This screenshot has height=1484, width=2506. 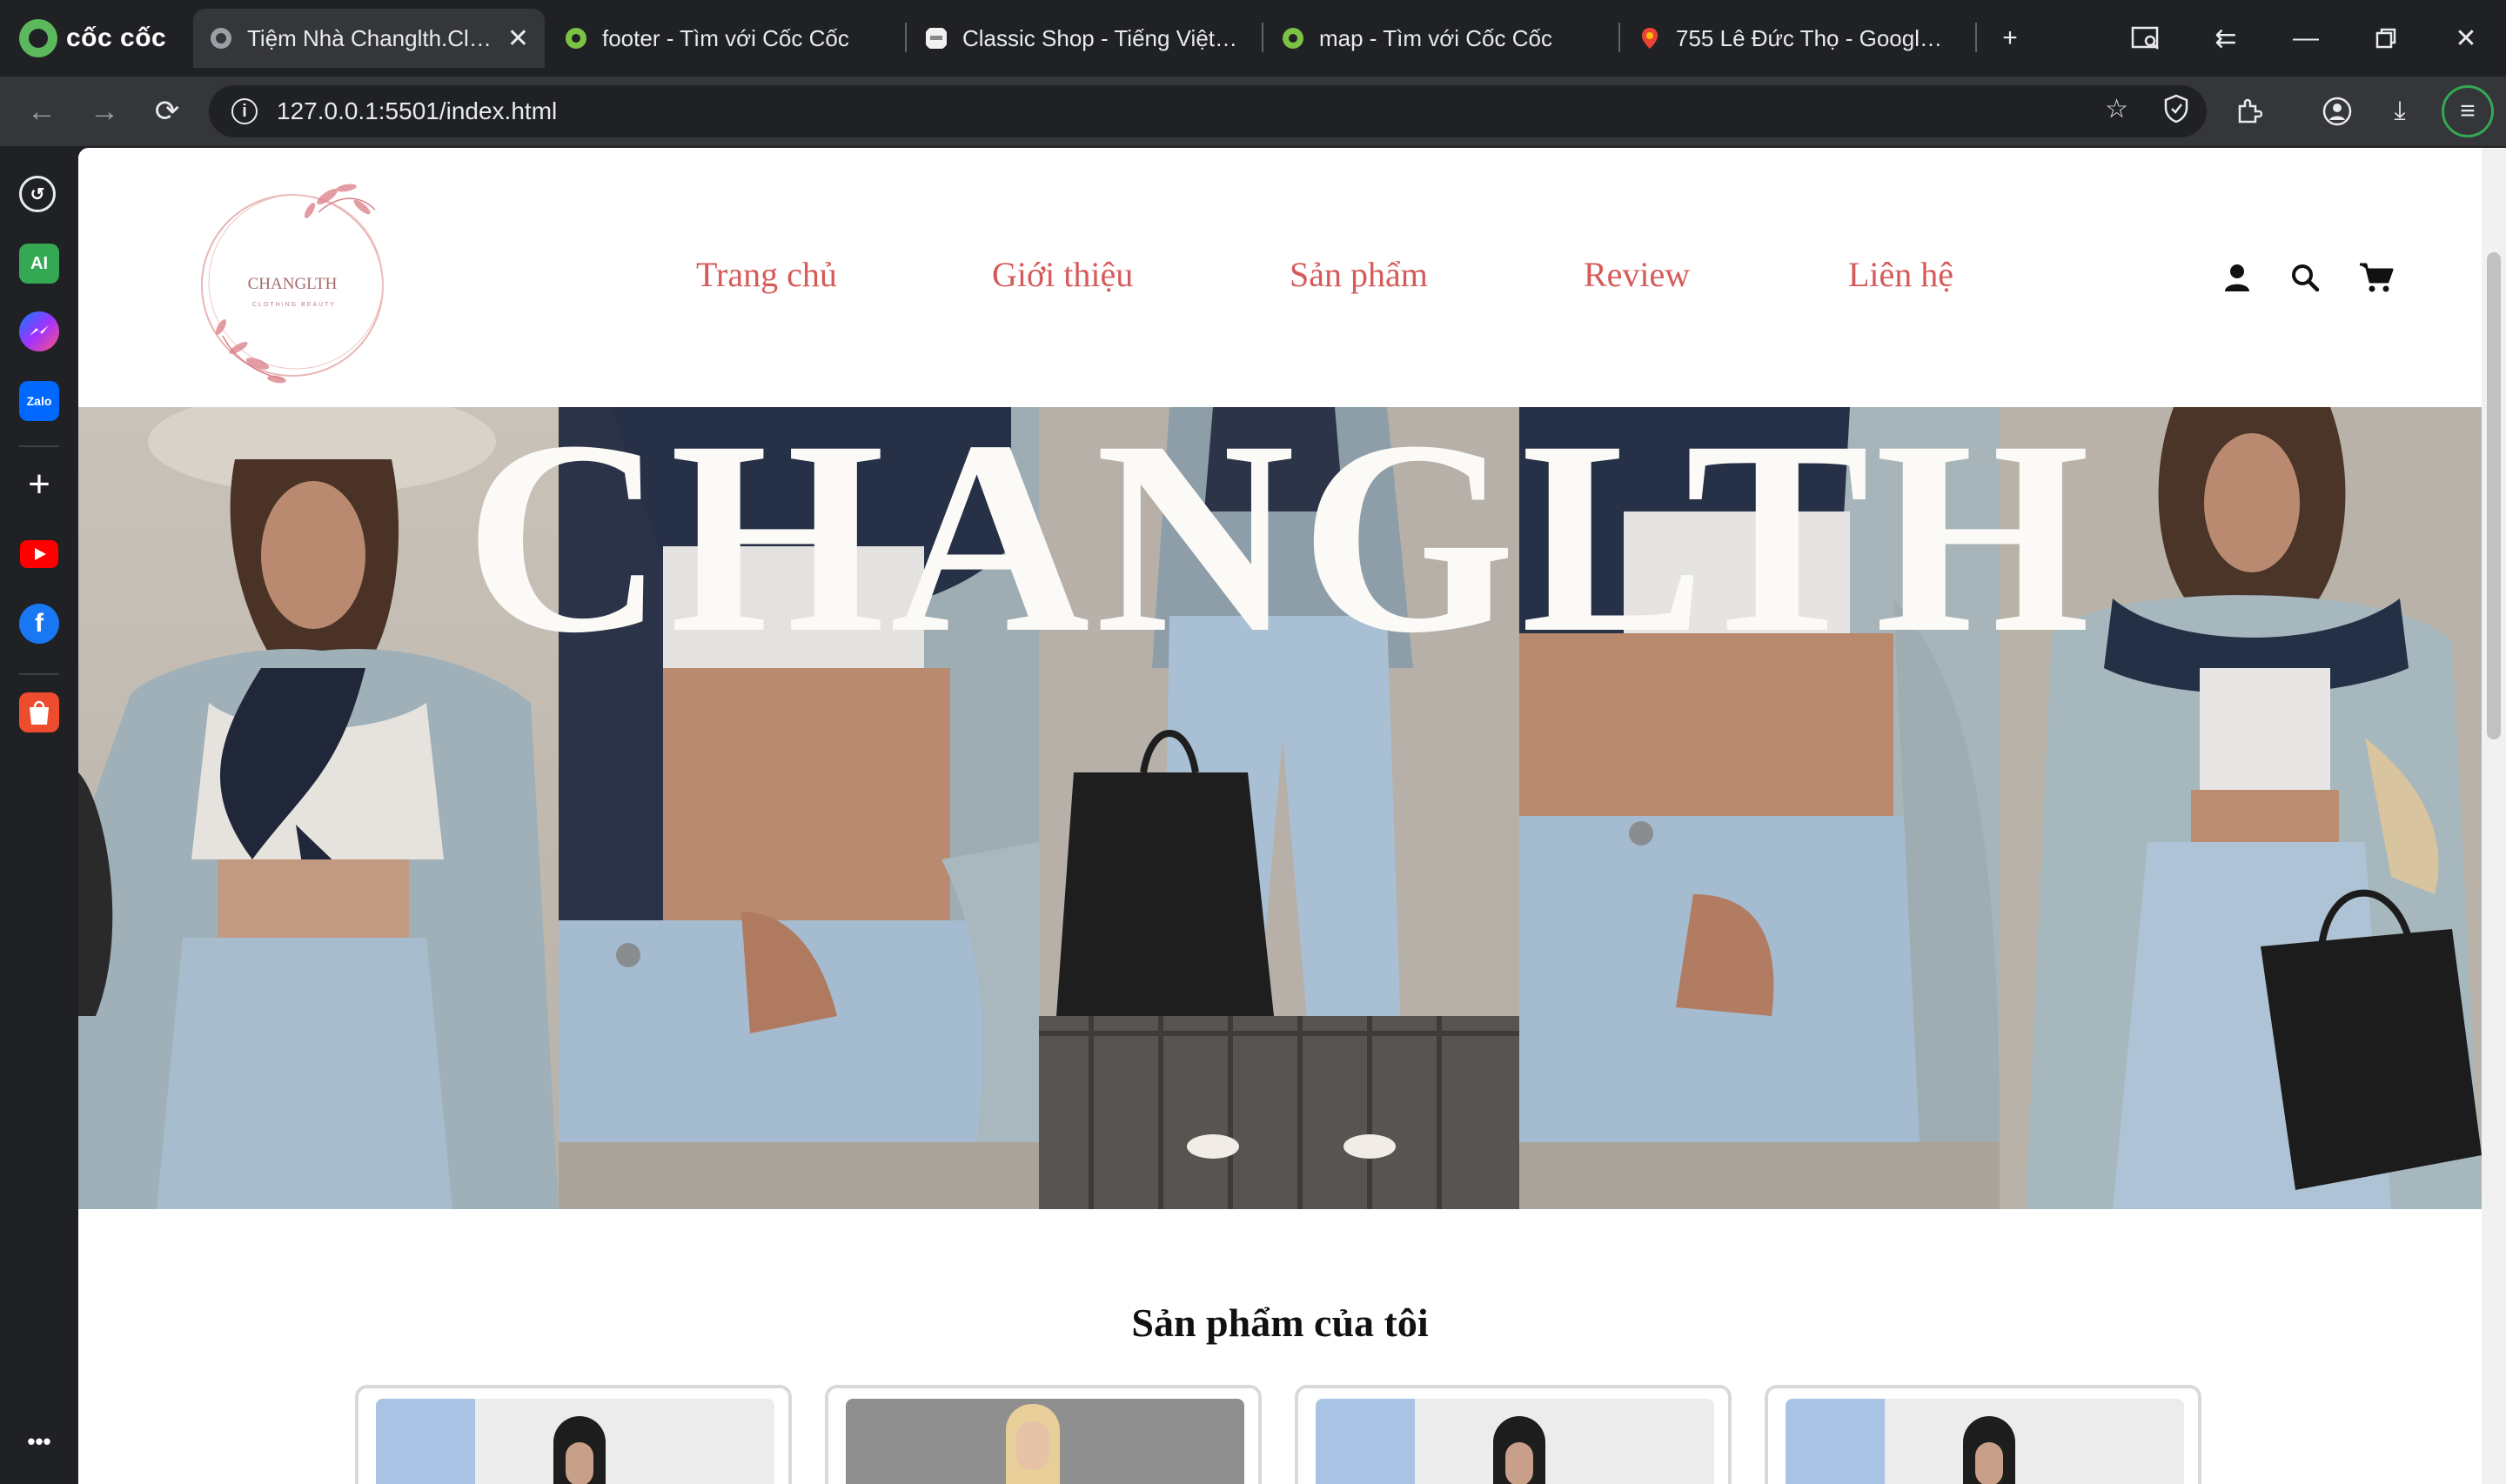 I want to click on cart-icon, so click(x=2376, y=278).